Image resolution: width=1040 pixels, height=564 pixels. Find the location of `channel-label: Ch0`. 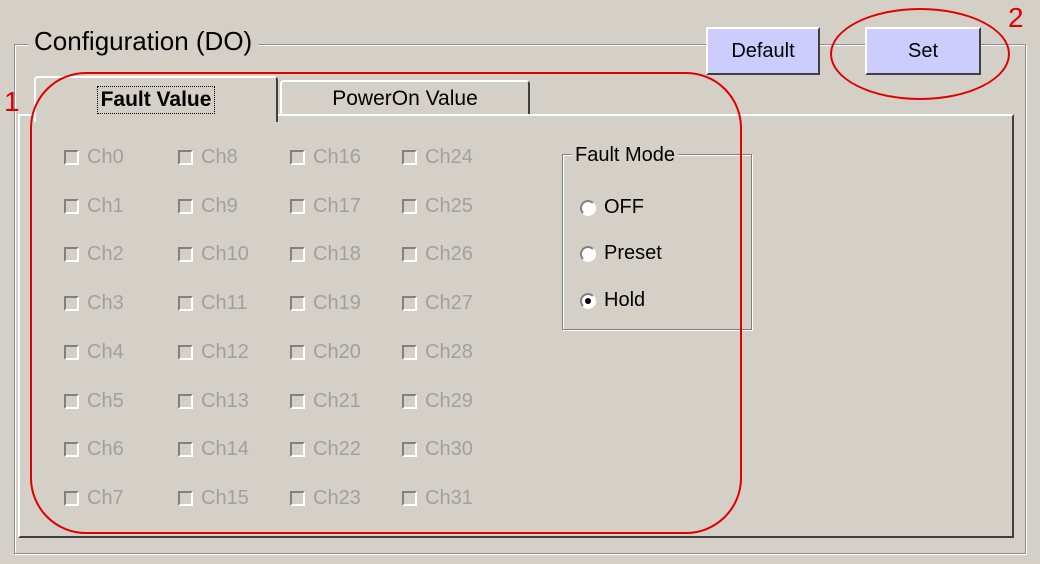

channel-label: Ch0 is located at coordinates (105, 156).